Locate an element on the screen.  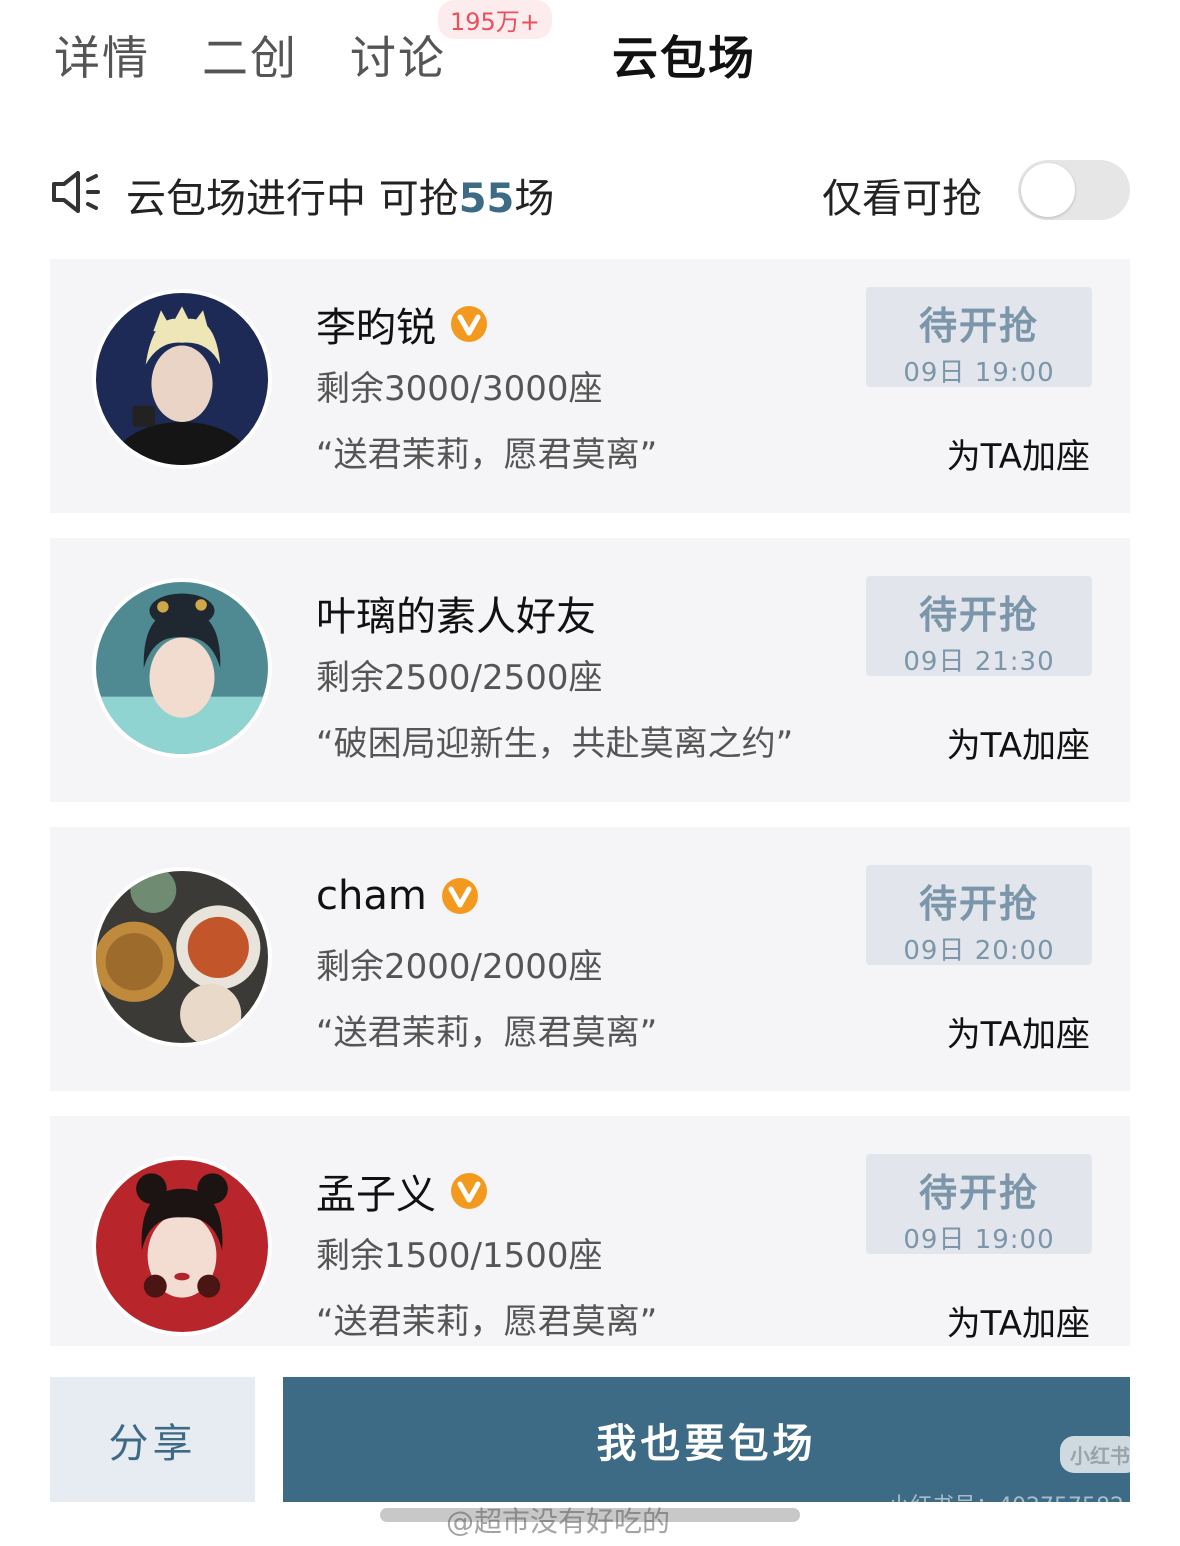
host-name: cham is located at coordinates (371, 896).